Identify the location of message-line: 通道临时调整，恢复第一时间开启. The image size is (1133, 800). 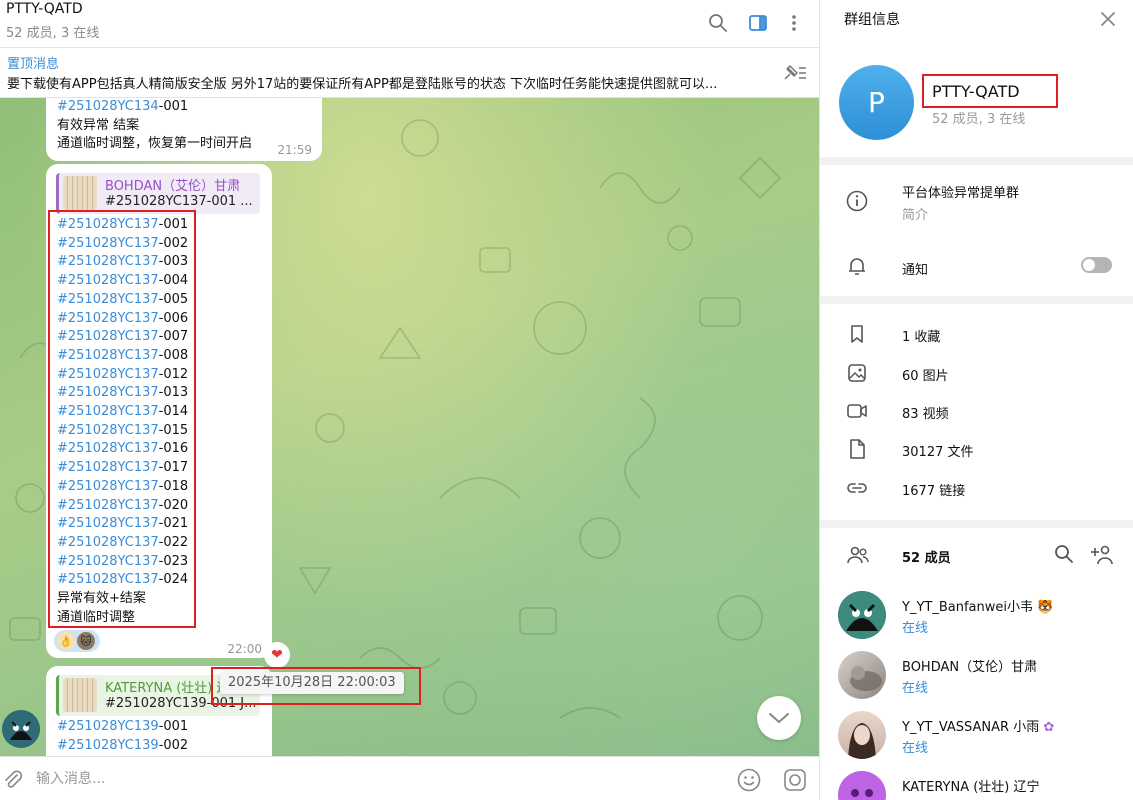
(154, 144).